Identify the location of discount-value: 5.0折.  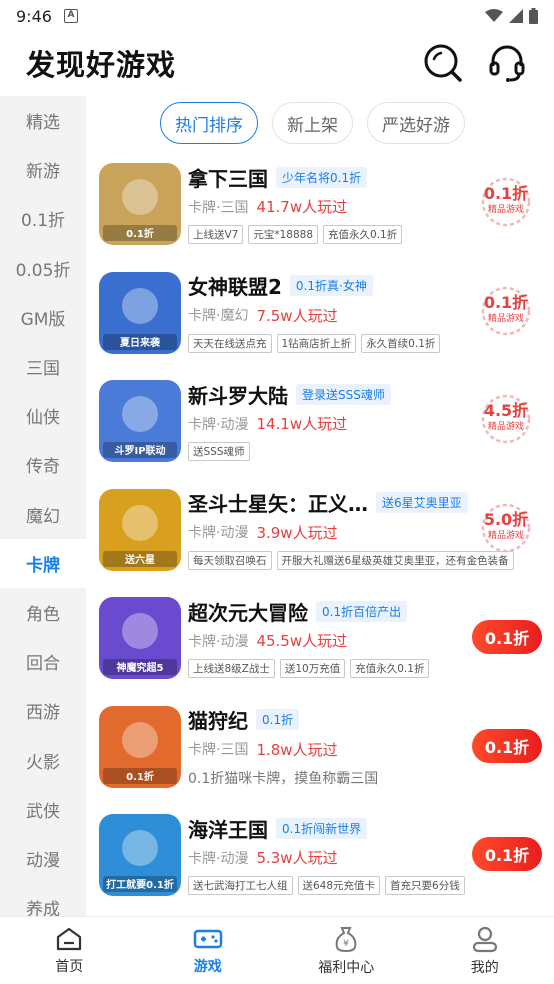
(506, 519).